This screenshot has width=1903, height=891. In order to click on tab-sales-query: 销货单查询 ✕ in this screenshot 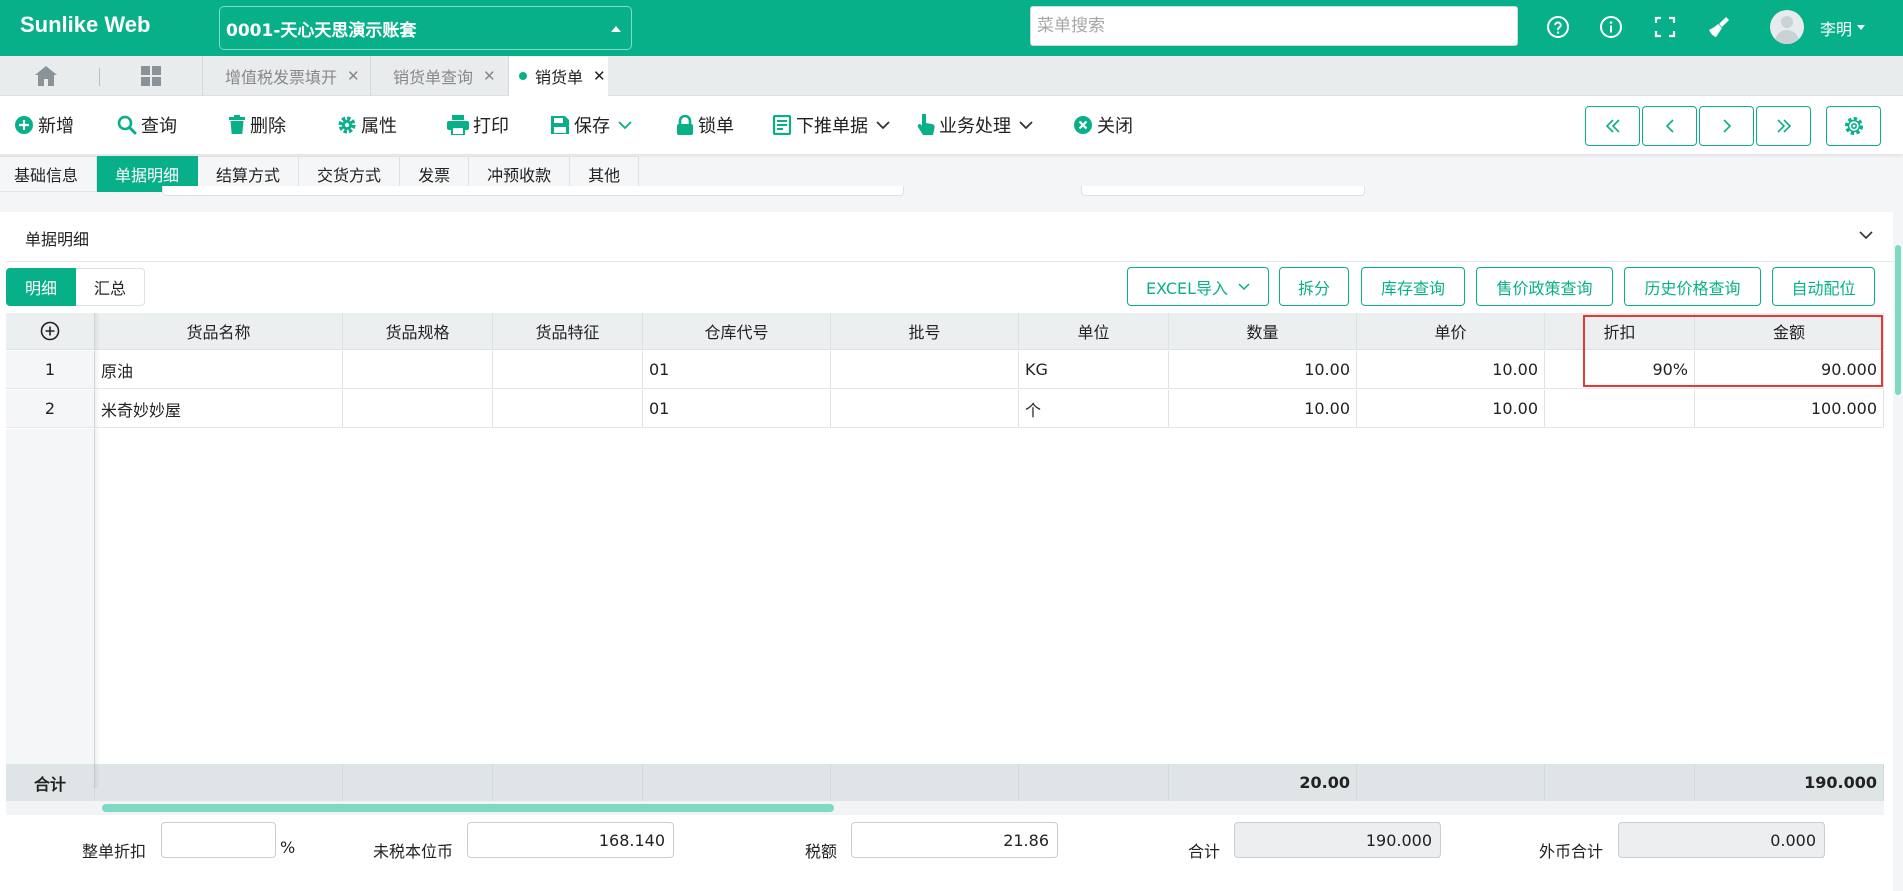, I will do `click(439, 76)`.